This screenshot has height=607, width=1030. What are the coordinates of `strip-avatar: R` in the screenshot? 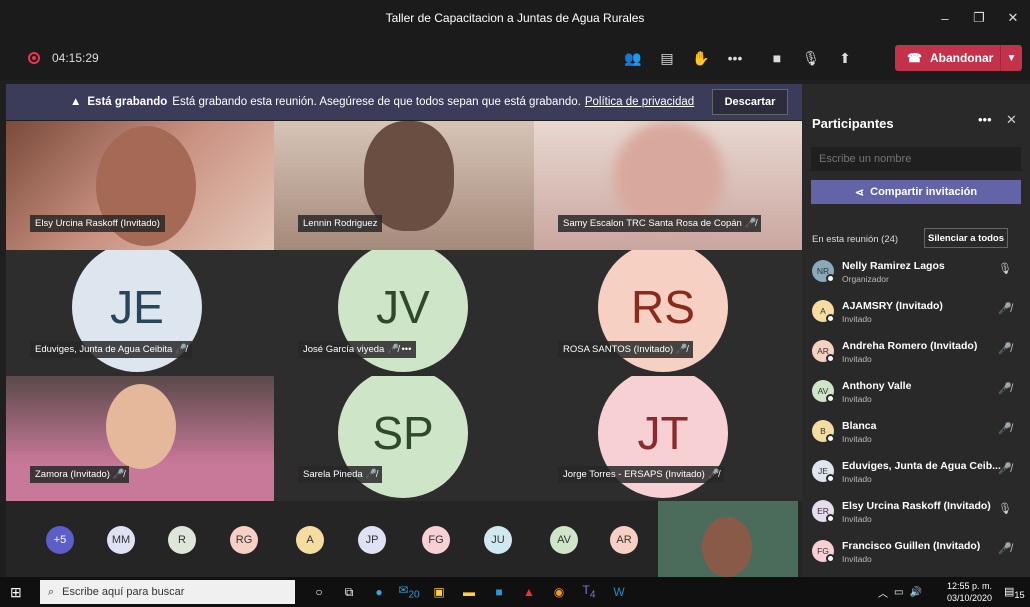 It's located at (182, 540).